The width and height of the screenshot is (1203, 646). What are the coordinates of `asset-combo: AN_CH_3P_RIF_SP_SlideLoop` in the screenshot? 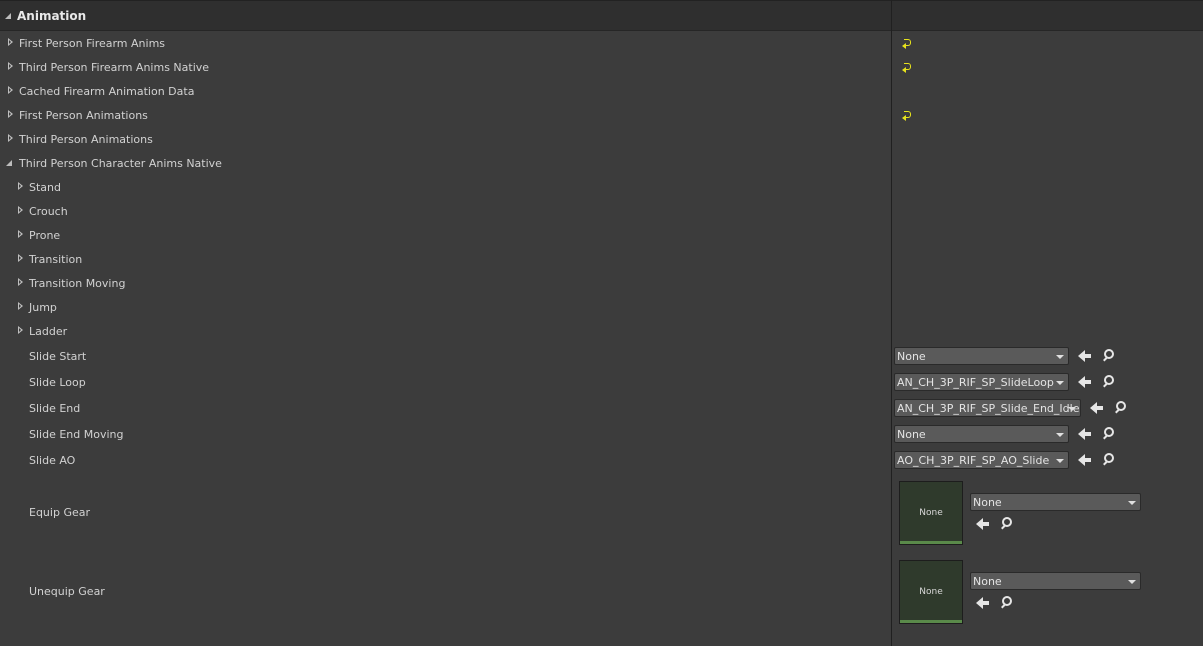 It's located at (981, 382).